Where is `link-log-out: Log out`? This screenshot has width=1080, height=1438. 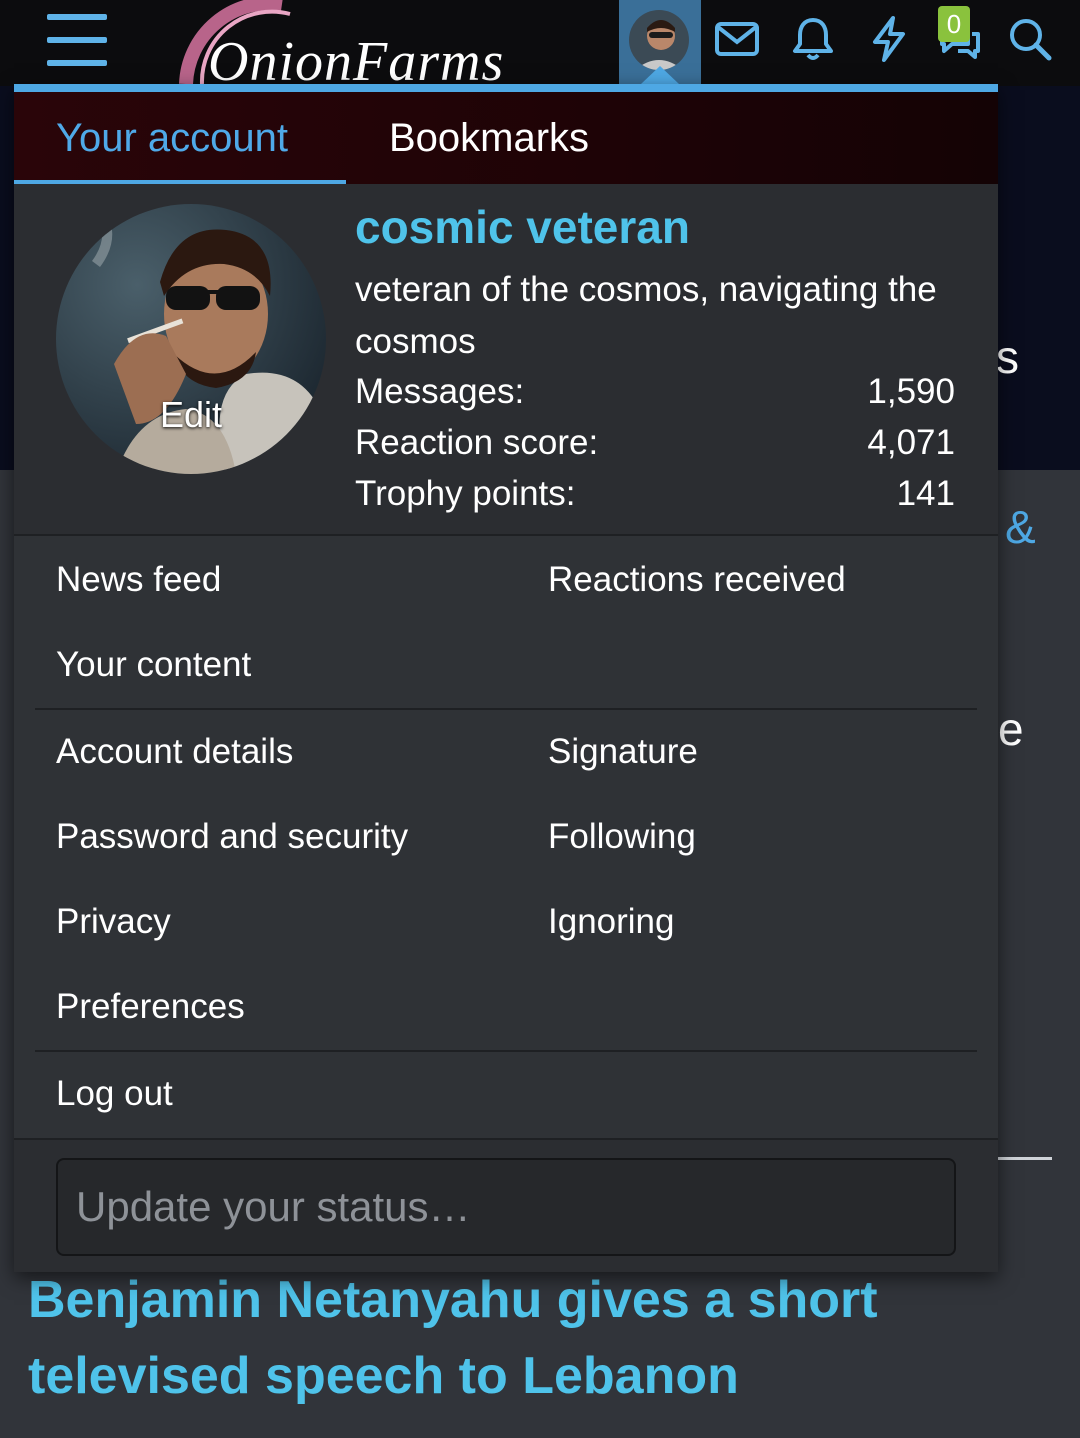 link-log-out: Log out is located at coordinates (114, 1094).